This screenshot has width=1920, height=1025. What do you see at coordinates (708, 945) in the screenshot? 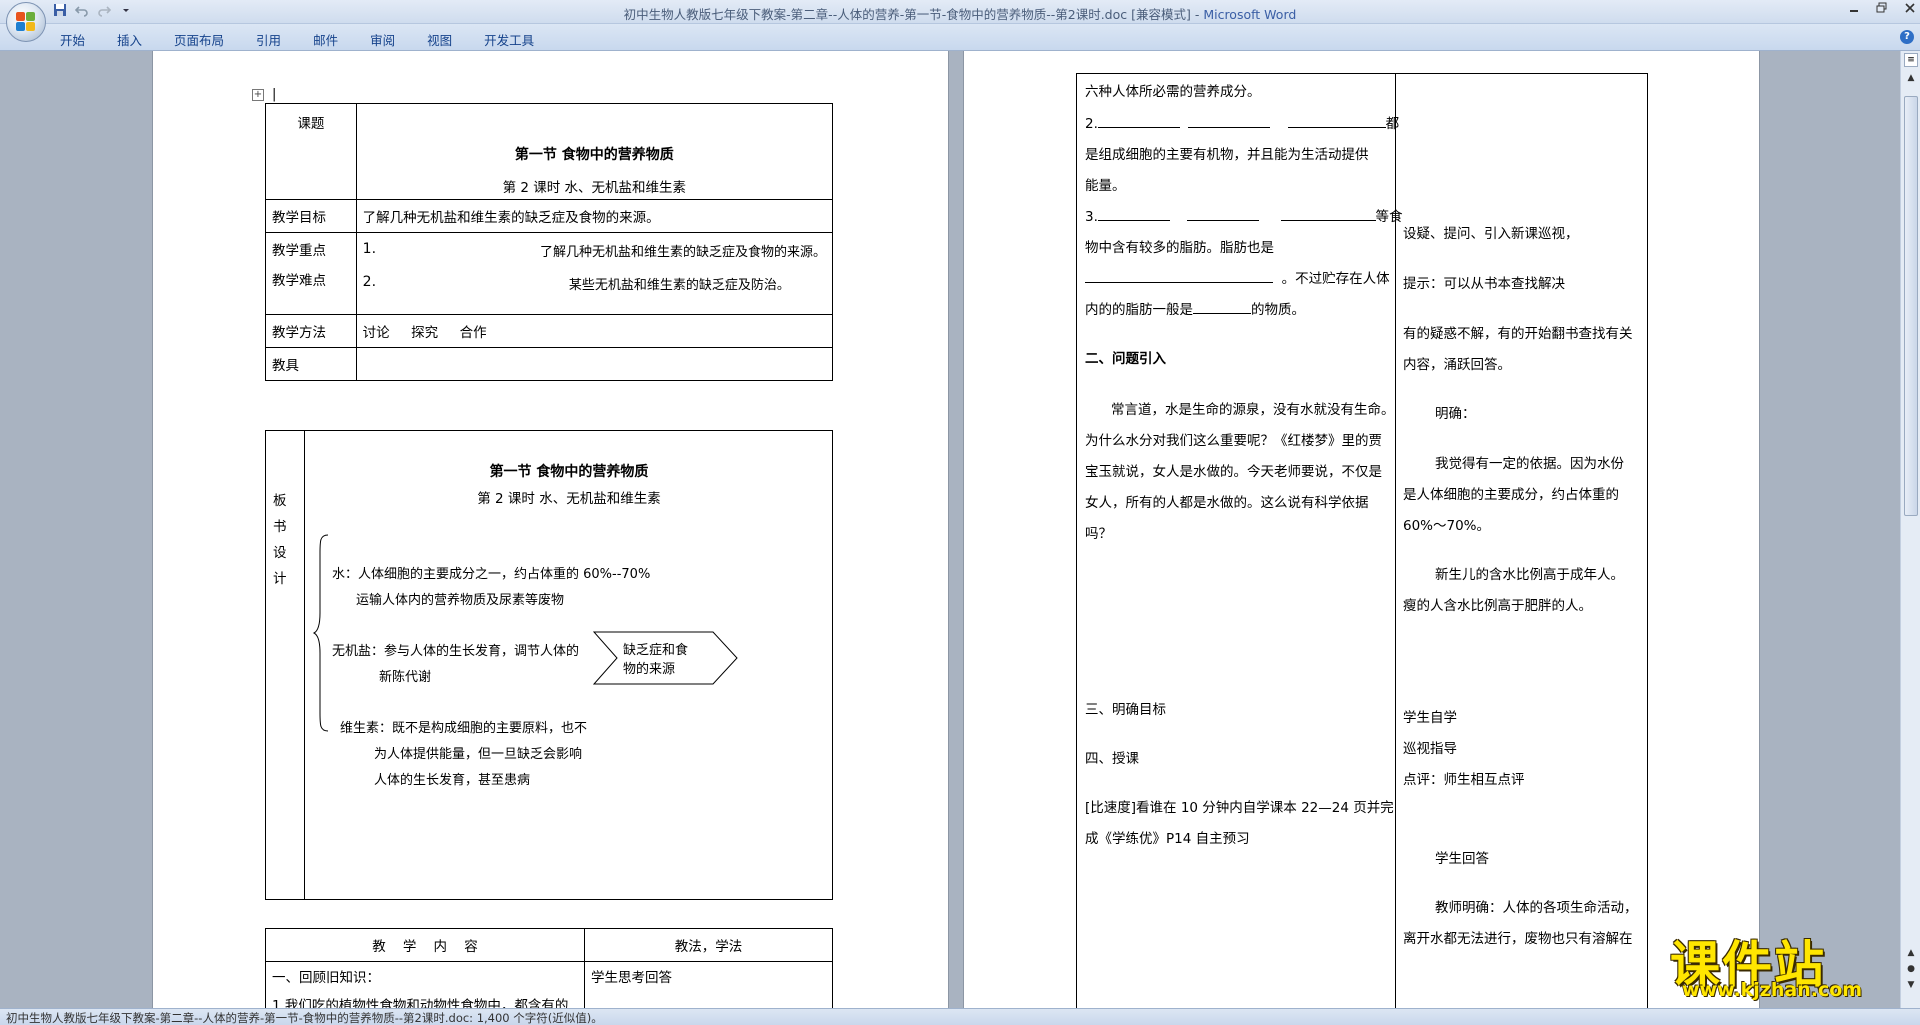
I see `method-header: 教法，学法` at bounding box center [708, 945].